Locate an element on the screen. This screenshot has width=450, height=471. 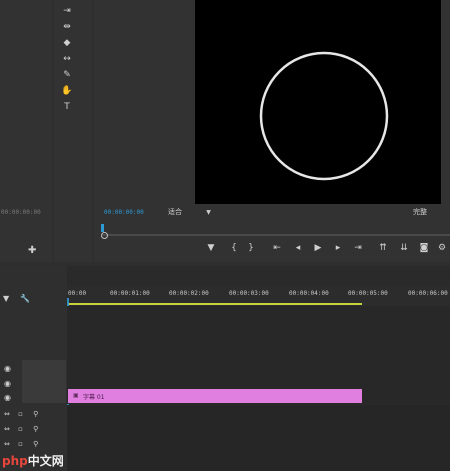
audio-track-controls-3: ⇔ ▫ ⚲ is located at coordinates (21, 444).